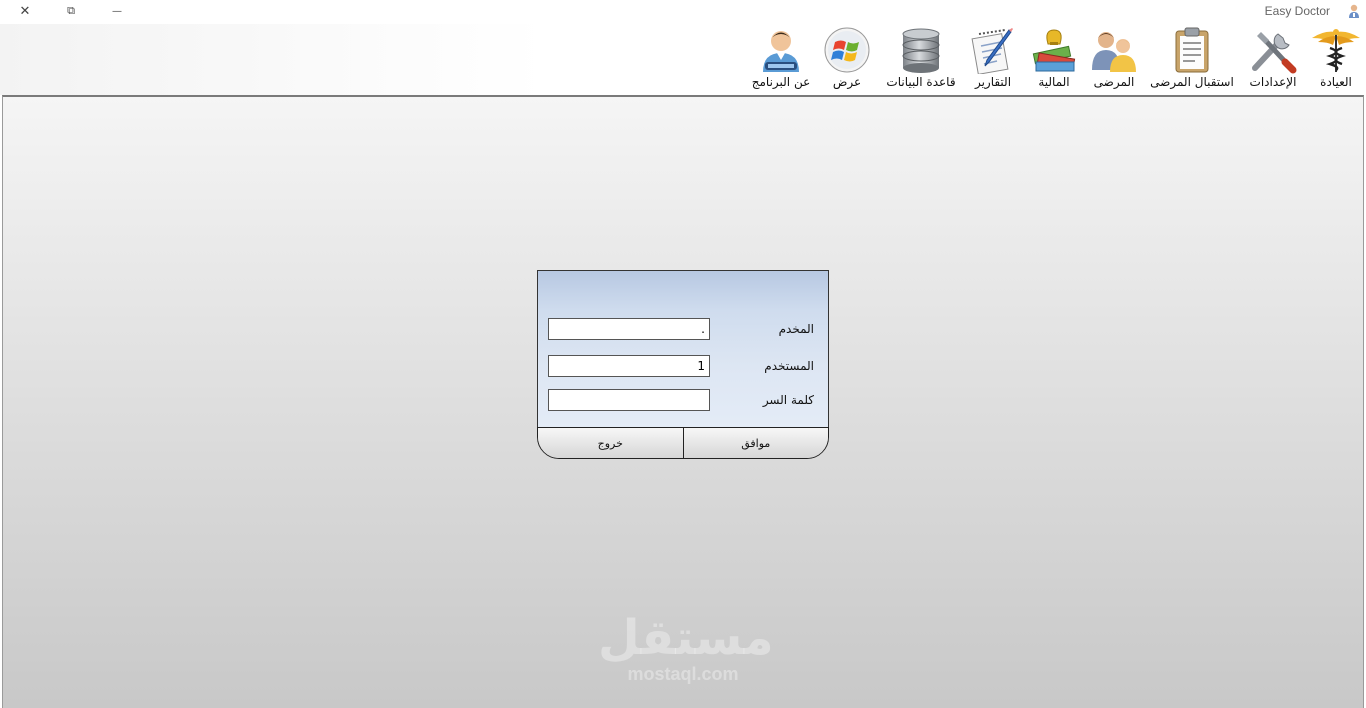 This screenshot has width=1366, height=708. What do you see at coordinates (1336, 50) in the screenshot?
I see `caduceus-icon` at bounding box center [1336, 50].